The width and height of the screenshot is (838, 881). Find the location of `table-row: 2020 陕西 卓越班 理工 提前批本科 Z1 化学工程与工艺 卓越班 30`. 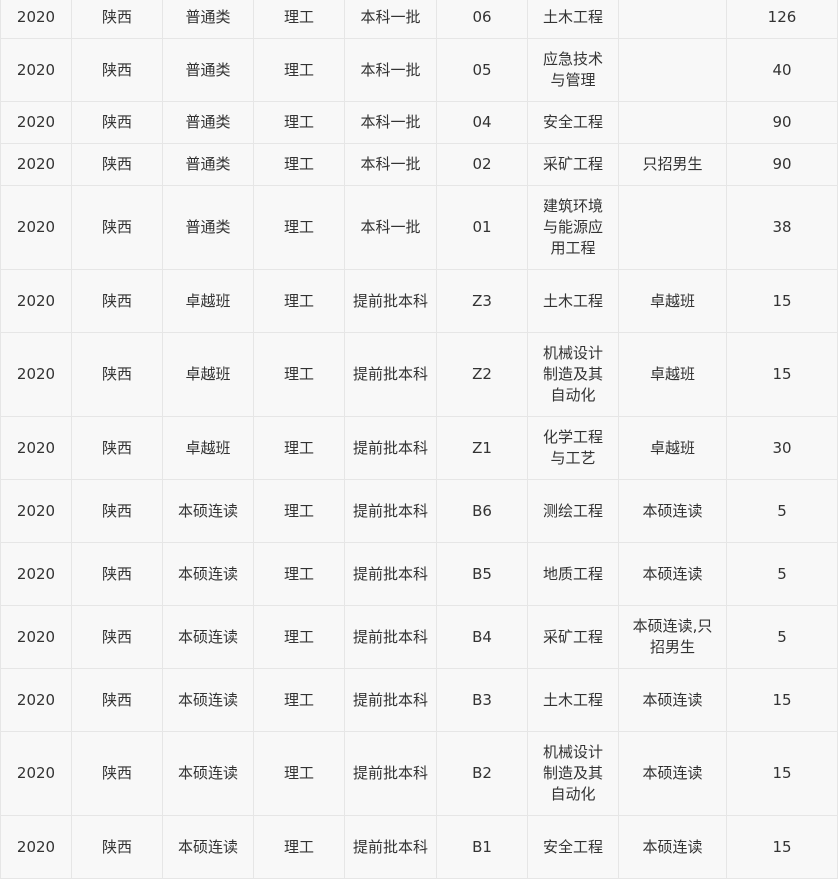

table-row: 2020 陕西 卓越班 理工 提前批本科 Z1 化学工程与工艺 卓越班 30 is located at coordinates (419, 448).